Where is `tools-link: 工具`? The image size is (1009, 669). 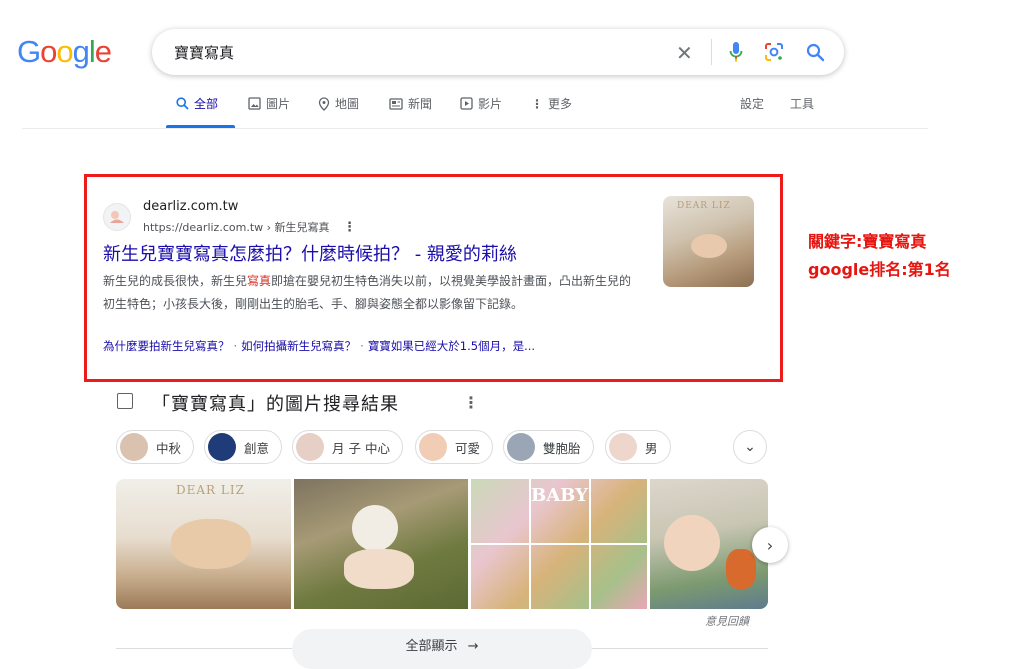
tools-link: 工具 is located at coordinates (802, 103).